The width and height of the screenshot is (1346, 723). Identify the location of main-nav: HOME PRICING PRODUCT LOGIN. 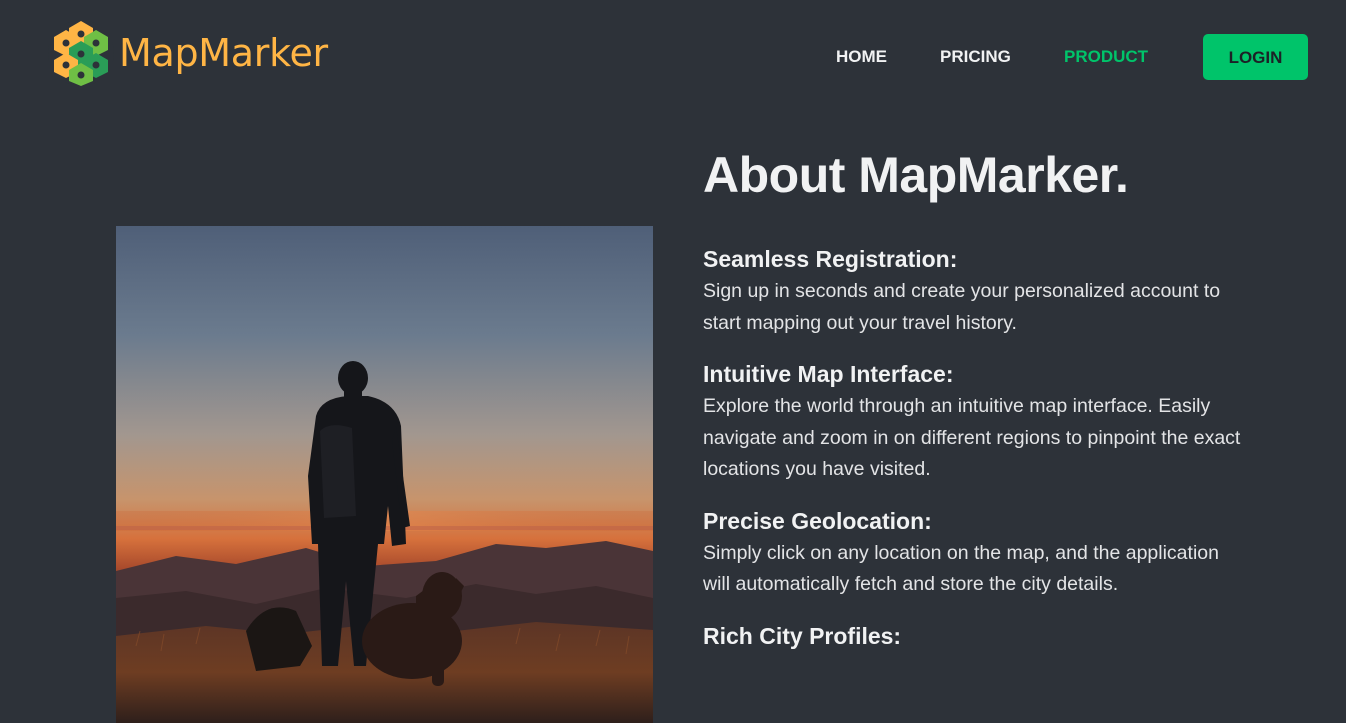
(673, 57).